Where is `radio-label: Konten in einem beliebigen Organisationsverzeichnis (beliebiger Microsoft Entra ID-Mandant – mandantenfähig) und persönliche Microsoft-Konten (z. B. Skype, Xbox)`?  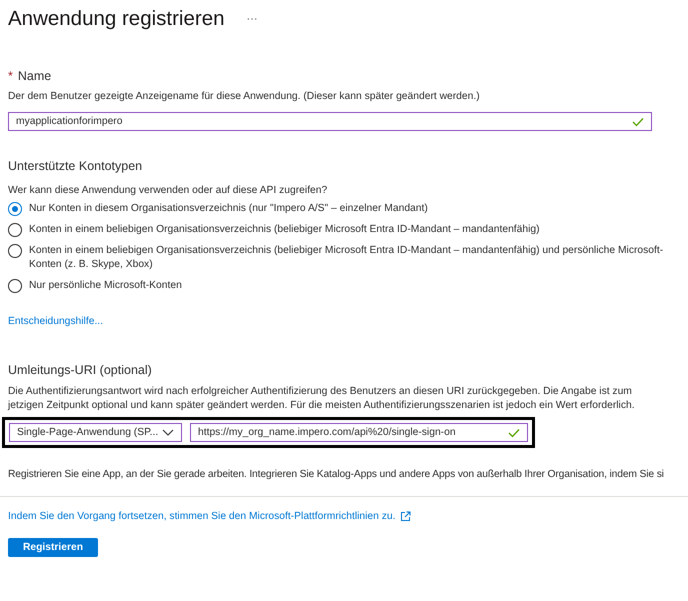
radio-label: Konten in einem beliebigen Organisationsverzeichnis (beliebiger Microsoft Entra ID-Mandant – mandantenfähig) und persönliche Microsoft-Konten (z. B. Skype, Xbox) is located at coordinates (349, 258).